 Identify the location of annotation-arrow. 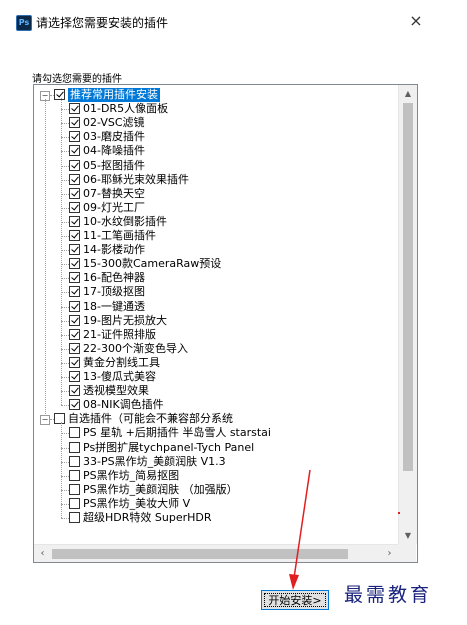
(300, 529).